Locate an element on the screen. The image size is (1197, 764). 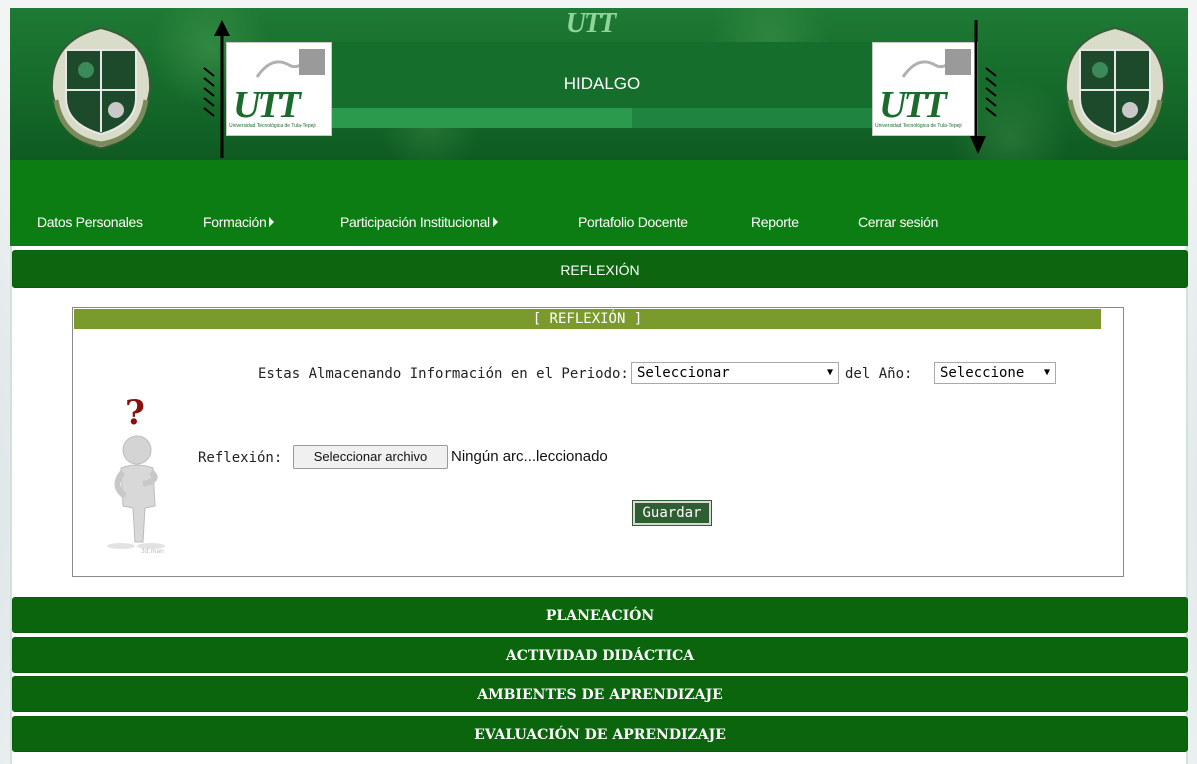
university-seal-left is located at coordinates (101, 88).